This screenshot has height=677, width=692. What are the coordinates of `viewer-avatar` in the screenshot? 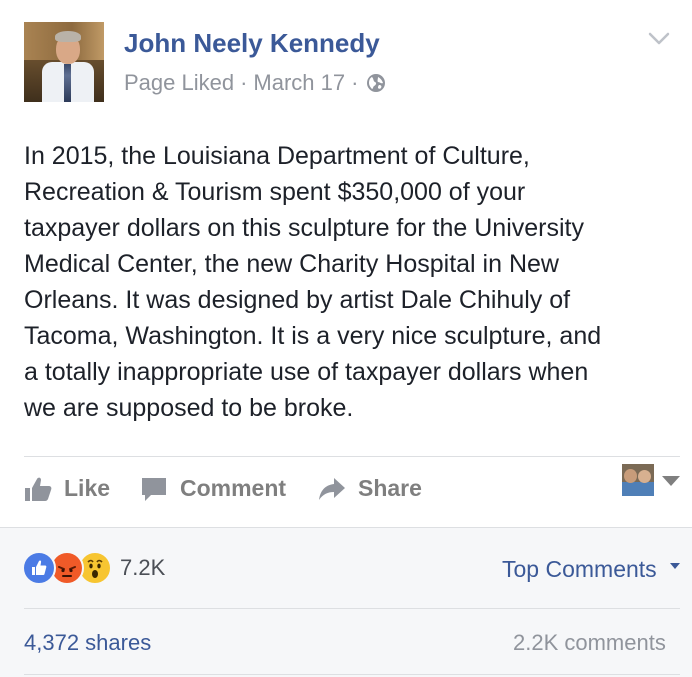 It's located at (638, 480).